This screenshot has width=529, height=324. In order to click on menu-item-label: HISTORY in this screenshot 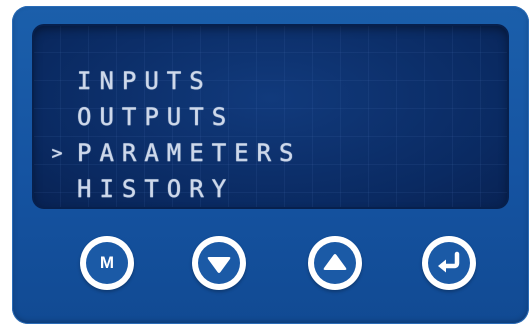, I will do `click(156, 189)`.